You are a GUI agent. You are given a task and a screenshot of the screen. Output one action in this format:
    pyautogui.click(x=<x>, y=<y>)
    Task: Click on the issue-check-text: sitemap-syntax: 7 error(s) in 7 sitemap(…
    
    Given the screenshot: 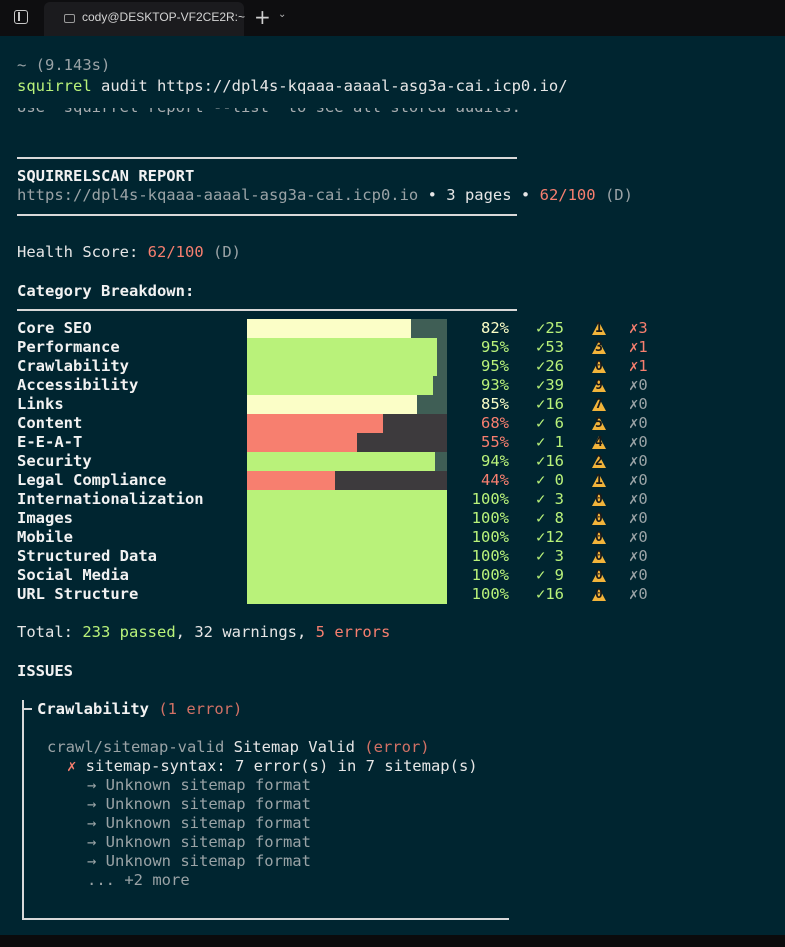 What is the action you would take?
    pyautogui.click(x=277, y=766)
    